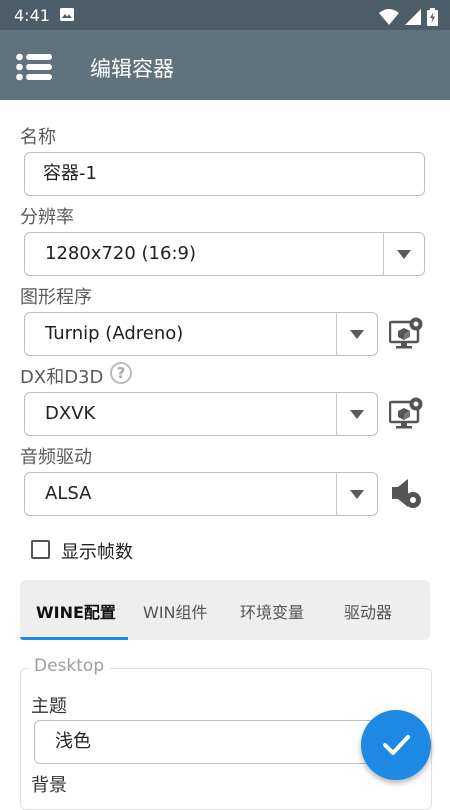 This screenshot has width=450, height=810. I want to click on wifi-icon, so click(388, 16).